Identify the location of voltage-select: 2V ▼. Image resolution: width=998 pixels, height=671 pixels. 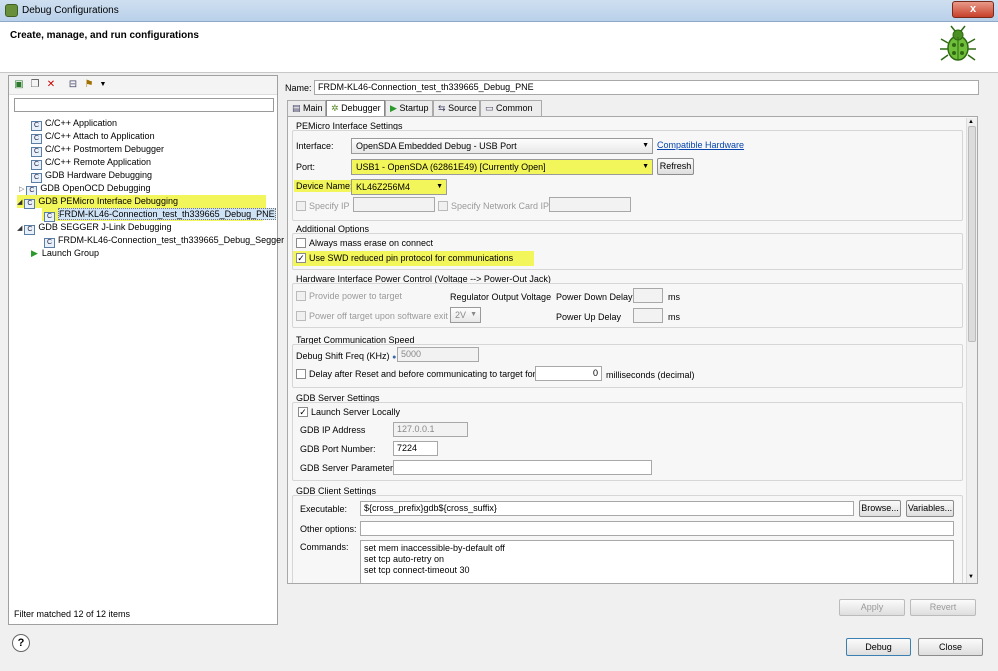
(465, 315).